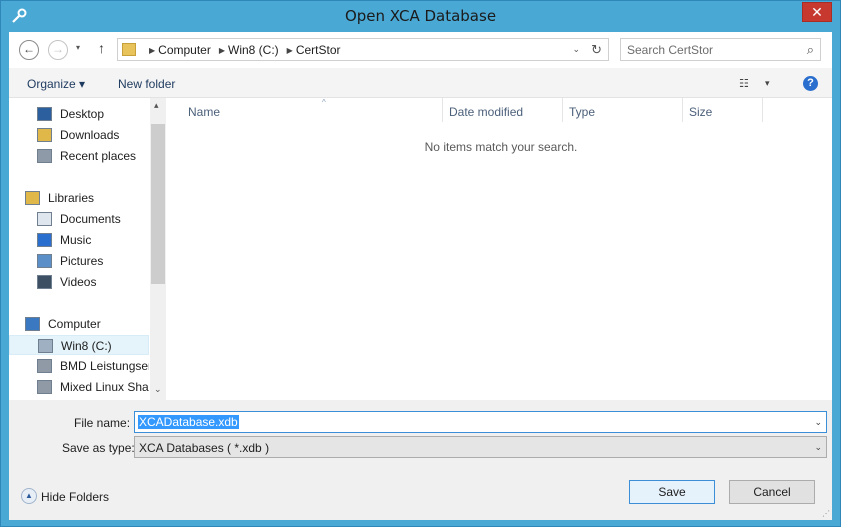 This screenshot has height=527, width=841. What do you see at coordinates (486, 112) in the screenshot?
I see `column-label: Date modified` at bounding box center [486, 112].